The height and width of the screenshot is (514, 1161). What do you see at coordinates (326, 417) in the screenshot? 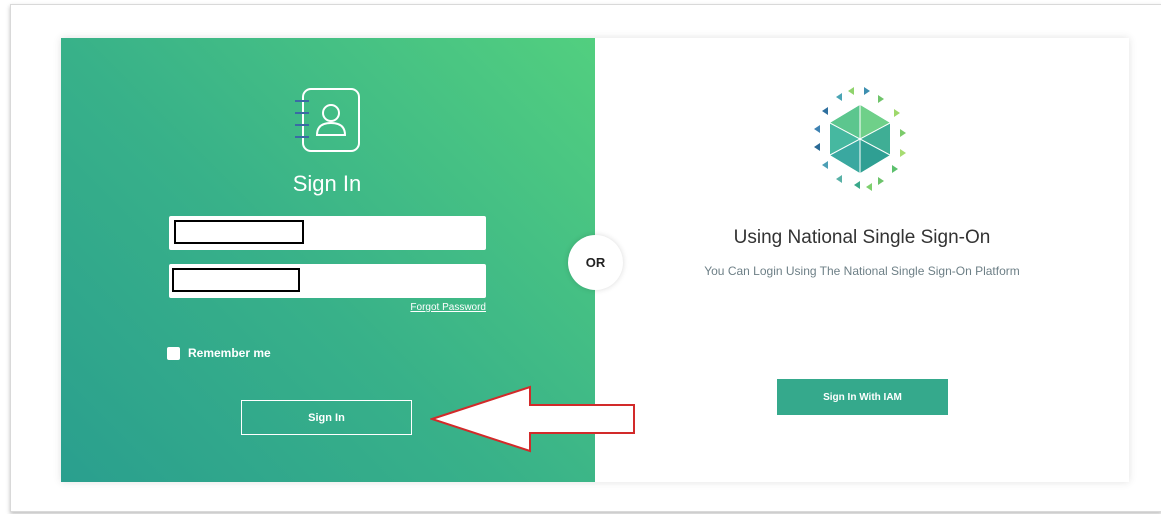
I see `sign-in-button: Sign In` at bounding box center [326, 417].